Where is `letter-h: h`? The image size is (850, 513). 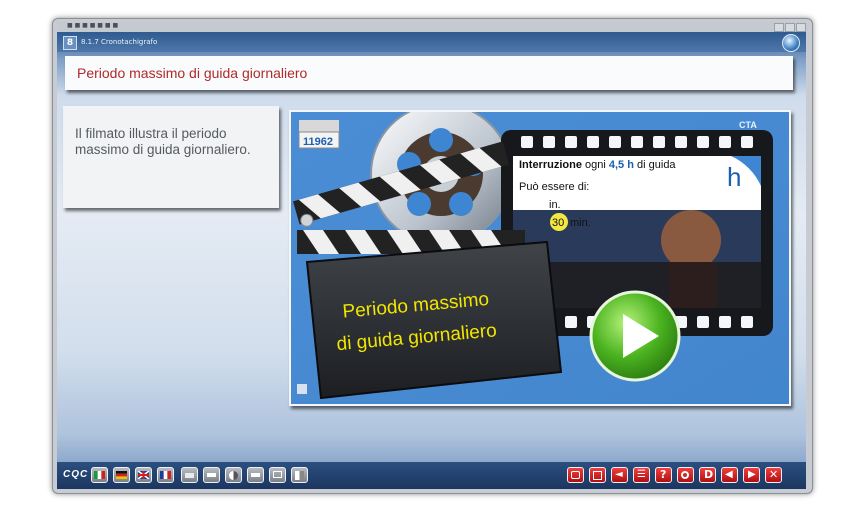 letter-h: h is located at coordinates (734, 177).